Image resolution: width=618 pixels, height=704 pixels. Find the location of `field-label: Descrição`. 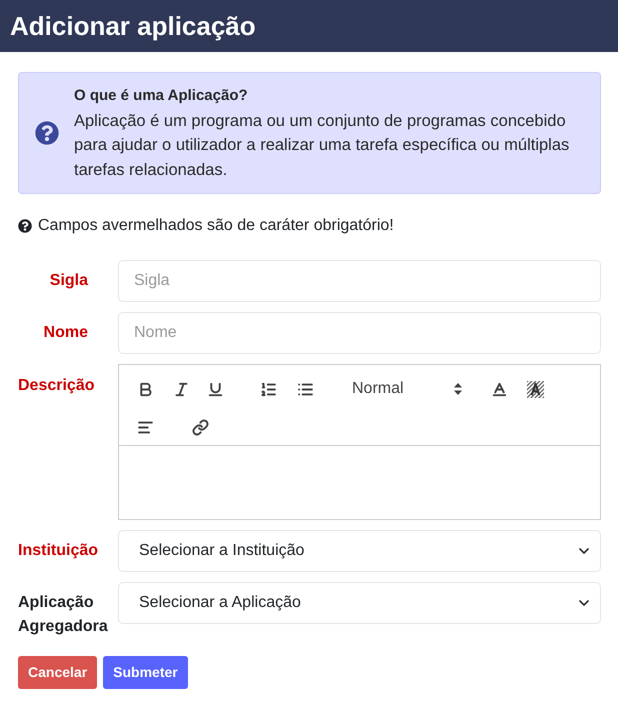

field-label: Descrição is located at coordinates (56, 386).